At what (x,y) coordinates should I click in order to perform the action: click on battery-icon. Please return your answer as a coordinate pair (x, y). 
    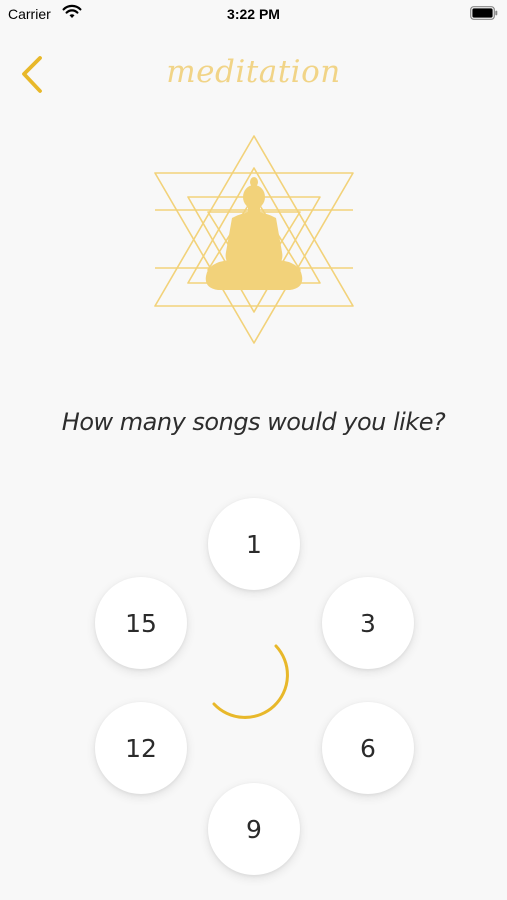
    Looking at the image, I should click on (484, 13).